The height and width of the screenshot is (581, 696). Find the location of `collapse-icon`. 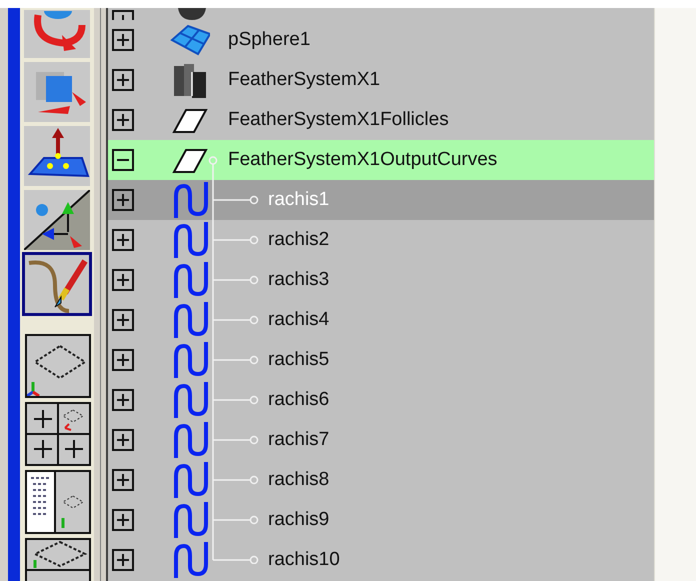

collapse-icon is located at coordinates (123, 160).